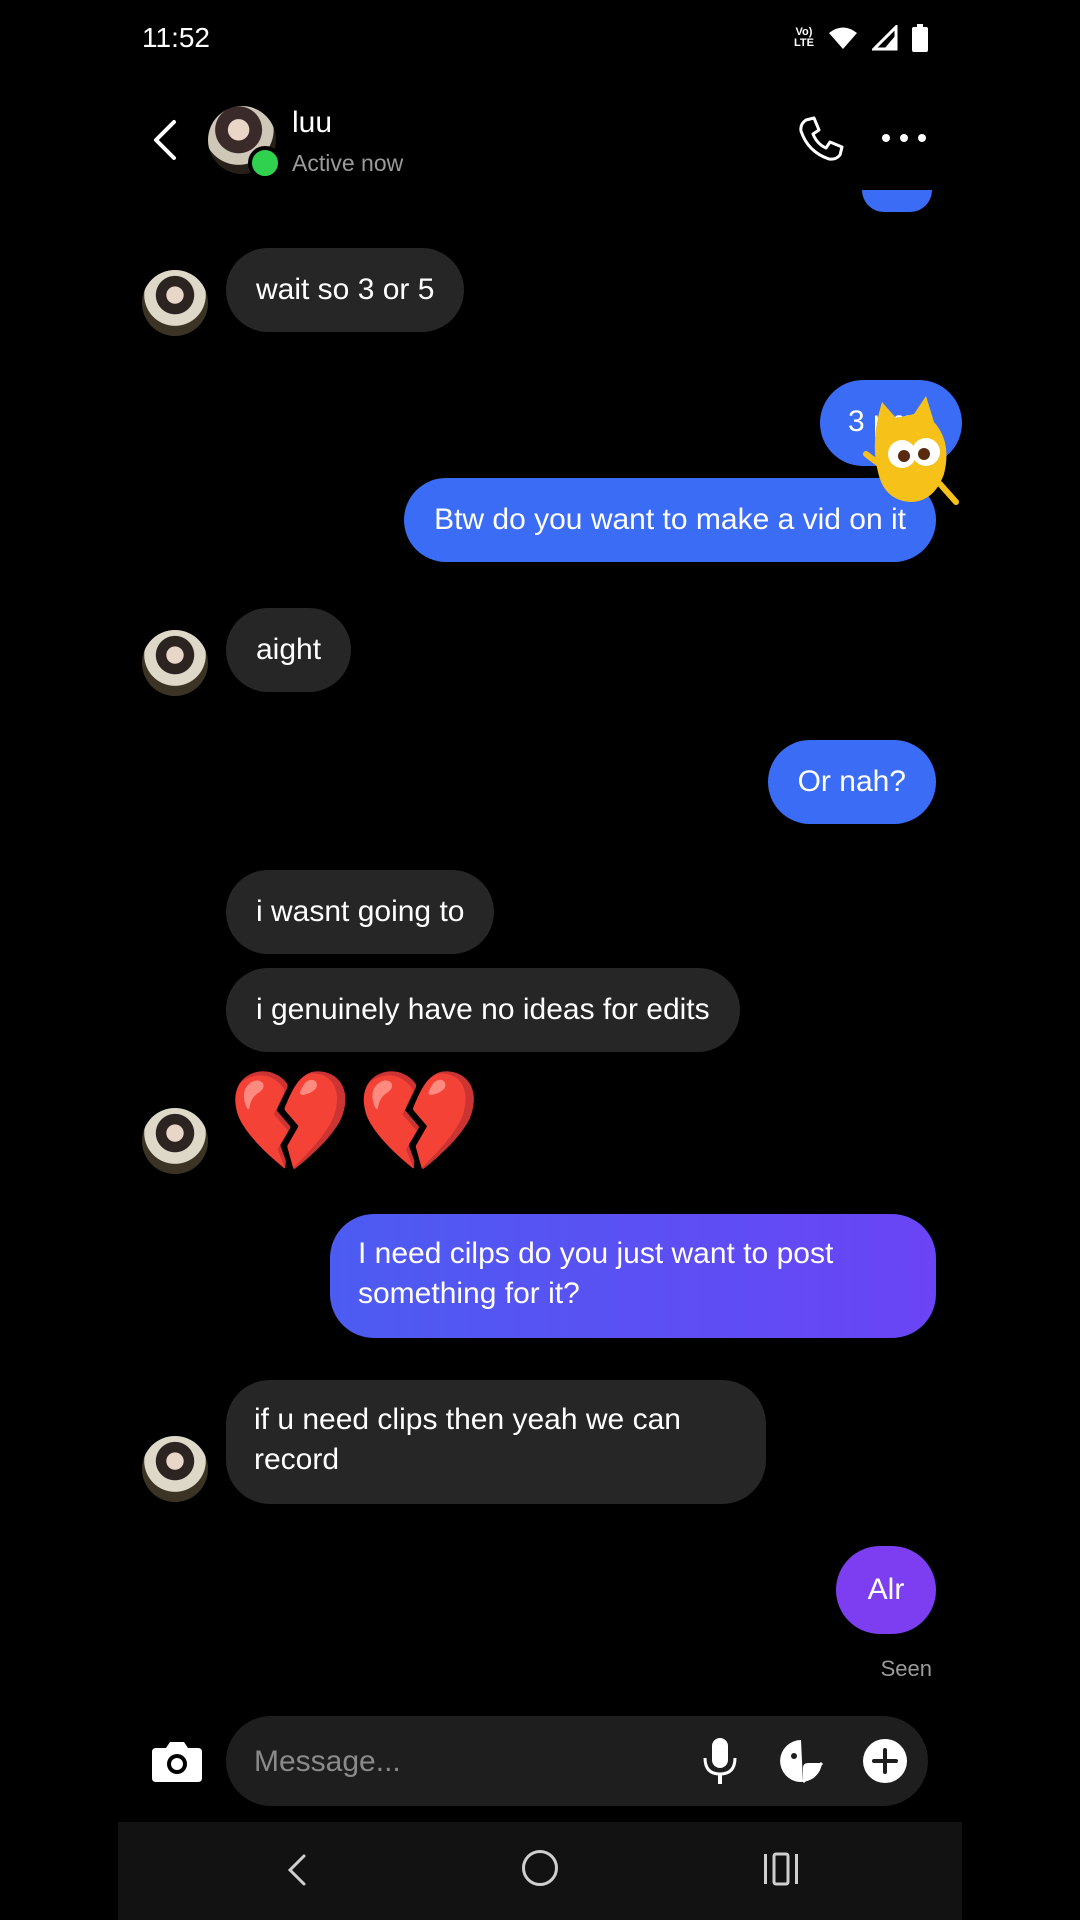  Describe the element at coordinates (720, 1761) in the screenshot. I see `microphone-icon` at that location.